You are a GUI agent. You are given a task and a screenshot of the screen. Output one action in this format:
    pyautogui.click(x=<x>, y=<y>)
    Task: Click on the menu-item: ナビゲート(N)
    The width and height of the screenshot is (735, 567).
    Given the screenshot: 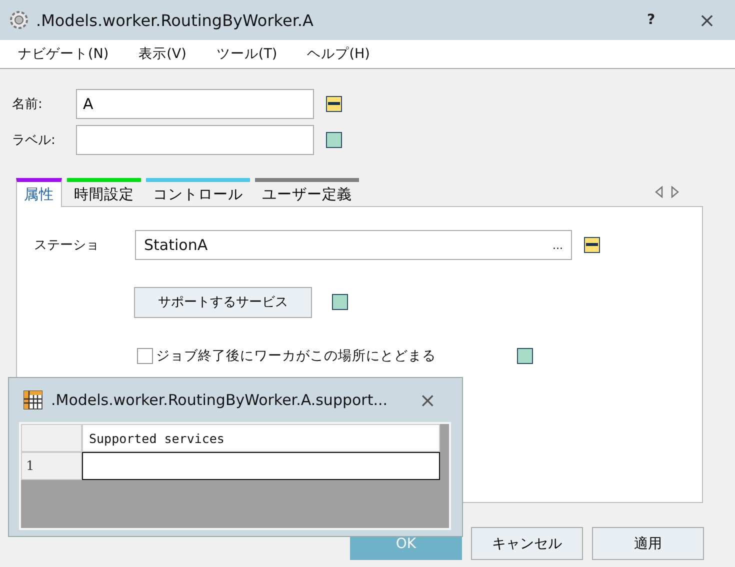 What is the action you would take?
    pyautogui.click(x=63, y=54)
    